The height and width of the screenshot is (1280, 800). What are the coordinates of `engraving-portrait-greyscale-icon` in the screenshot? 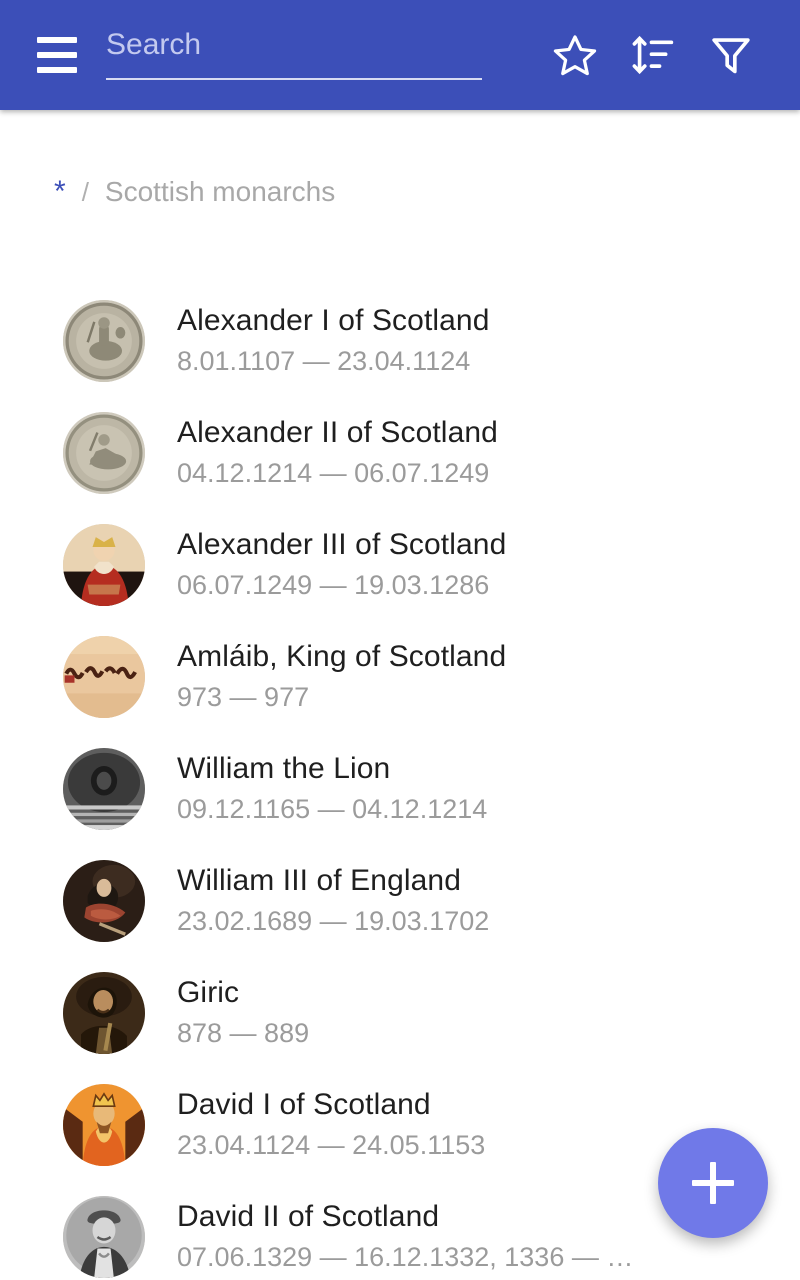 It's located at (104, 789).